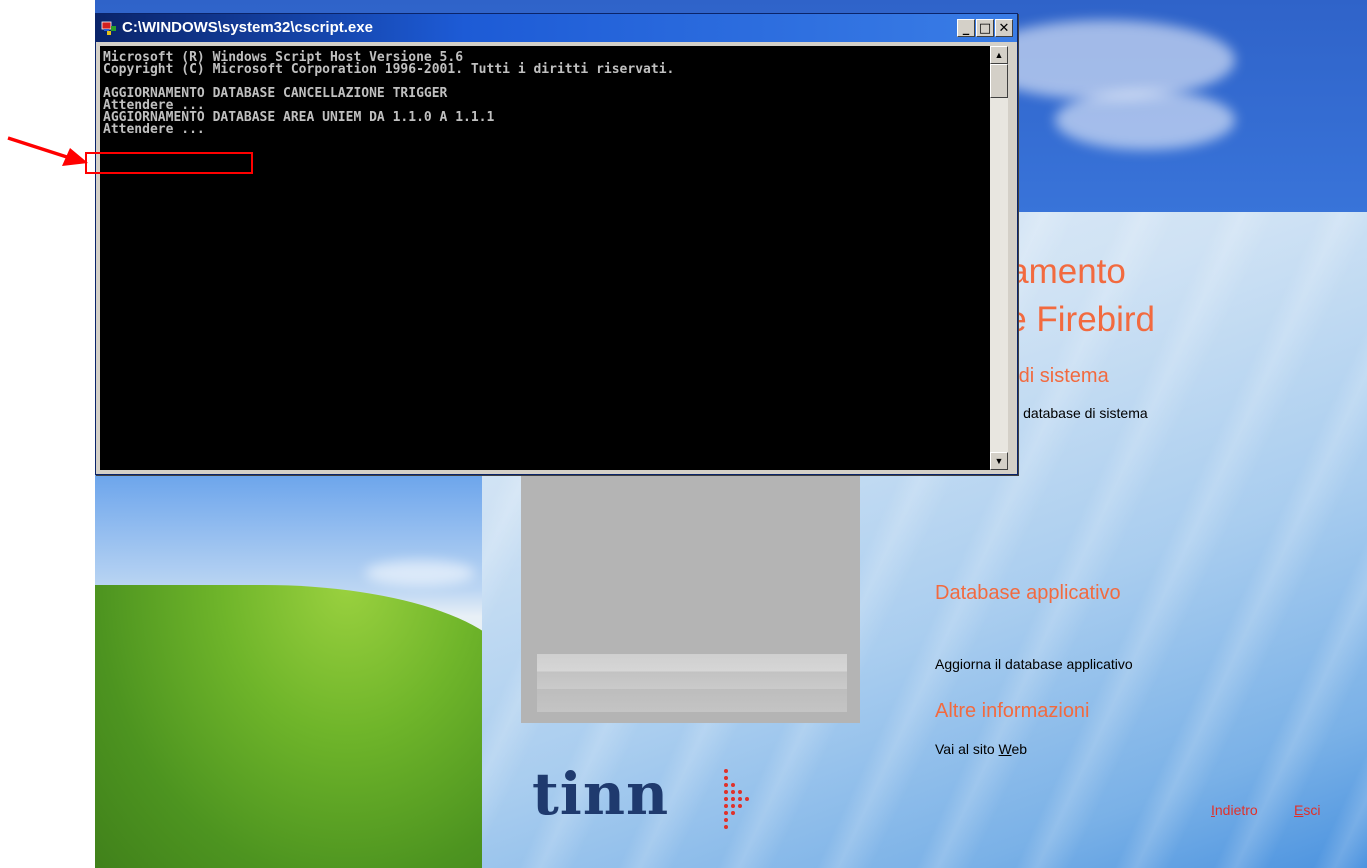 The height and width of the screenshot is (868, 1367). Describe the element at coordinates (1019, 749) in the screenshot. I see `website-link-suffix: eb` at that location.